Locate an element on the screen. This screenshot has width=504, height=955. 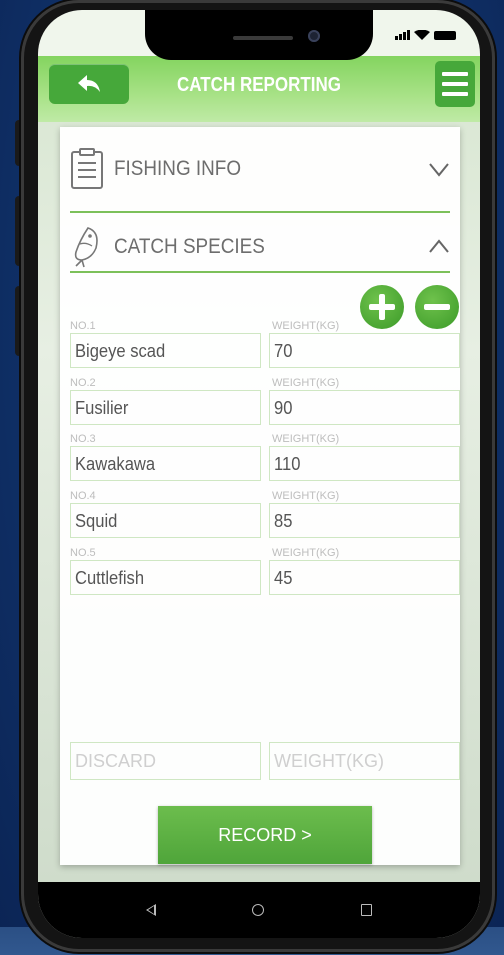
nav-back-icon is located at coordinates (151, 910).